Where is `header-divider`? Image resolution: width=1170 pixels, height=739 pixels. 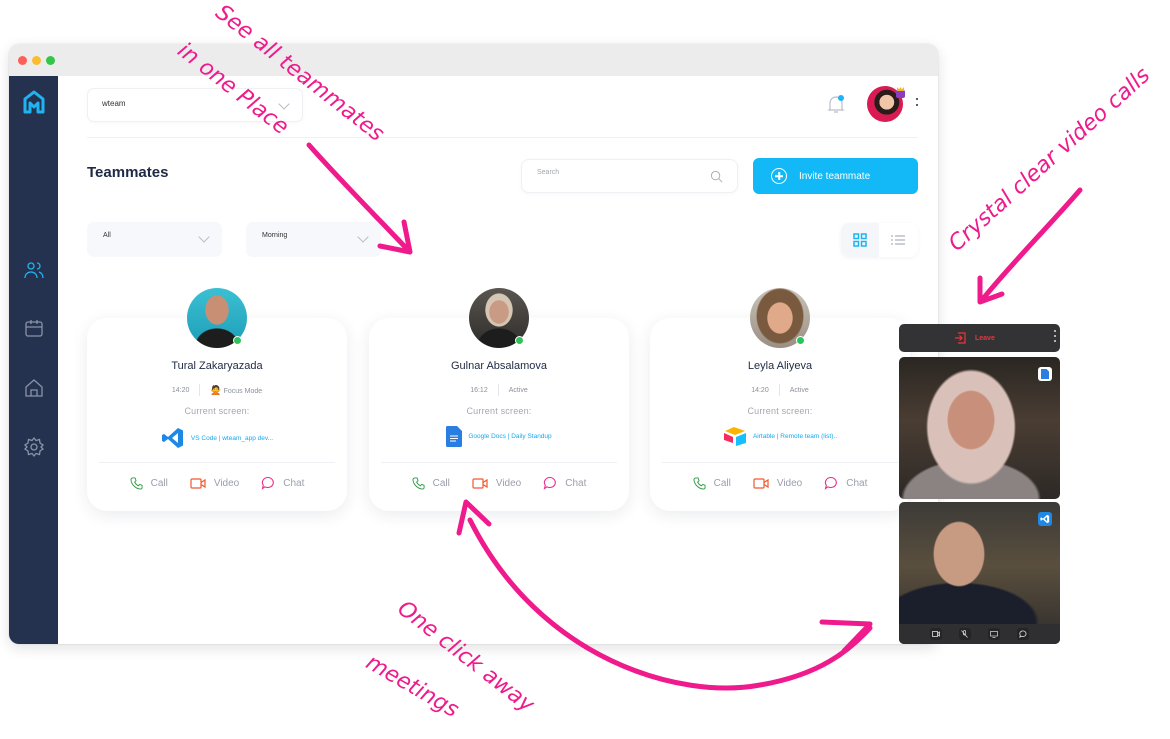
header-divider is located at coordinates (502, 137).